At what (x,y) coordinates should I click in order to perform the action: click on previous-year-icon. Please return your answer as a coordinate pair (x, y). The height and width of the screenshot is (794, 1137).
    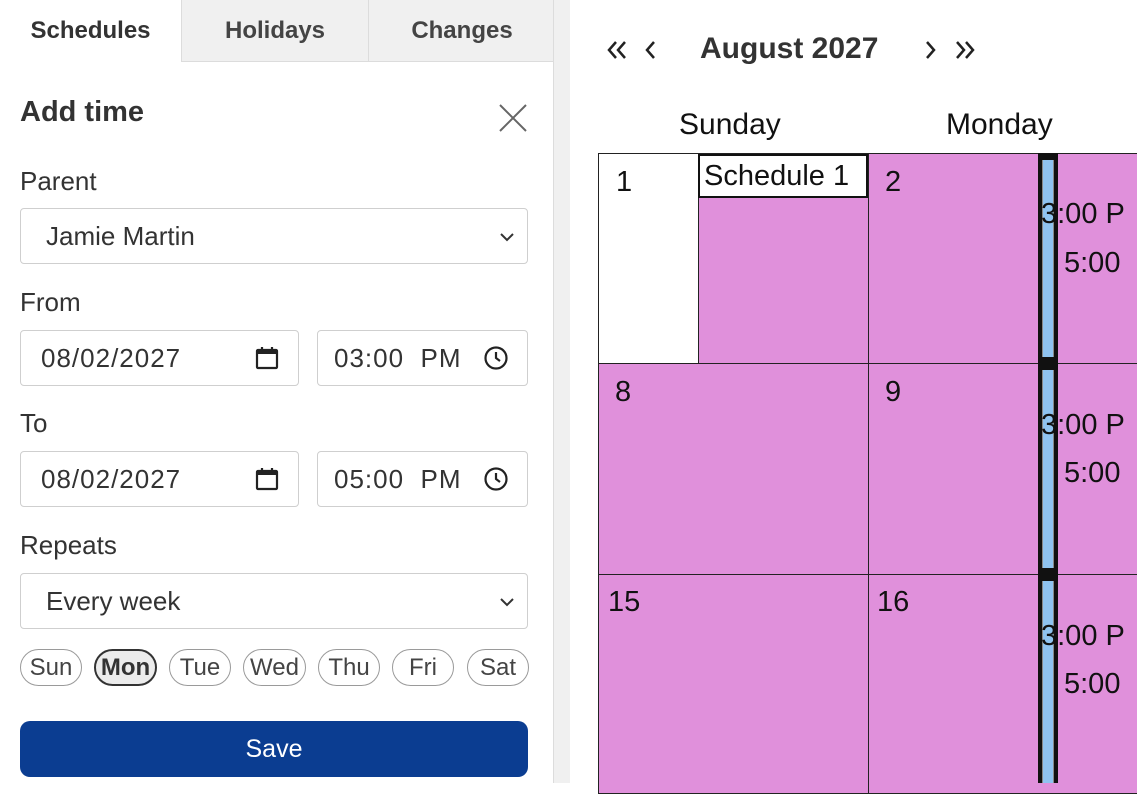
    Looking at the image, I should click on (617, 50).